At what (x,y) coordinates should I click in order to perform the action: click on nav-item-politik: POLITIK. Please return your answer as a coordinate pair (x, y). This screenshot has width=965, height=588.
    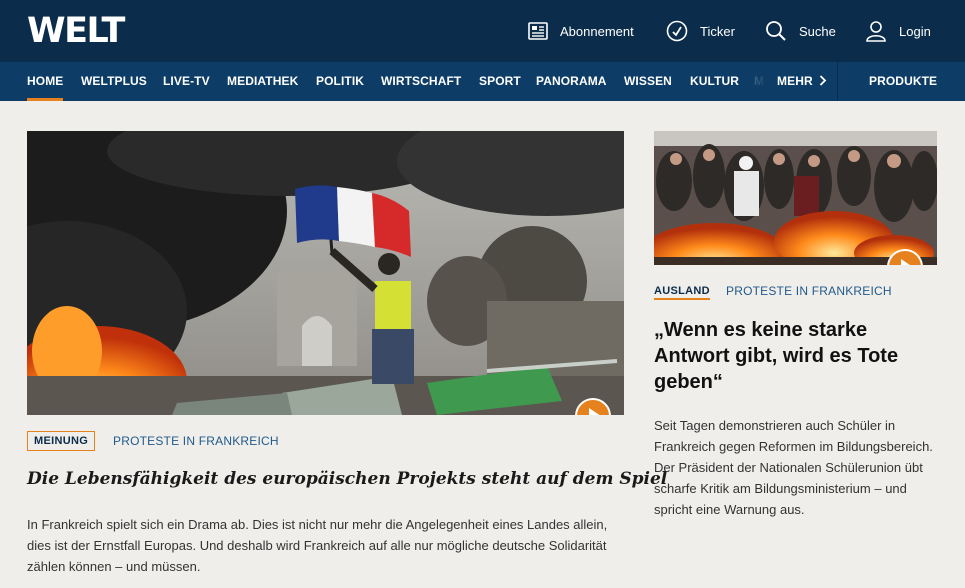
    Looking at the image, I should click on (340, 81).